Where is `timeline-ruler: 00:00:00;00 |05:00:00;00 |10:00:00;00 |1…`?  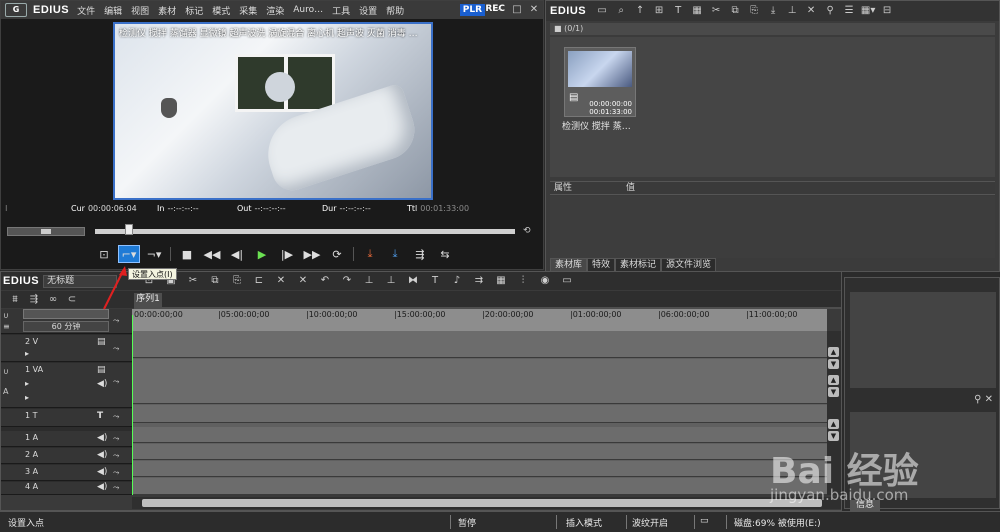 timeline-ruler: 00:00:00;00 |05:00:00;00 |10:00:00;00 |1… is located at coordinates (479, 320).